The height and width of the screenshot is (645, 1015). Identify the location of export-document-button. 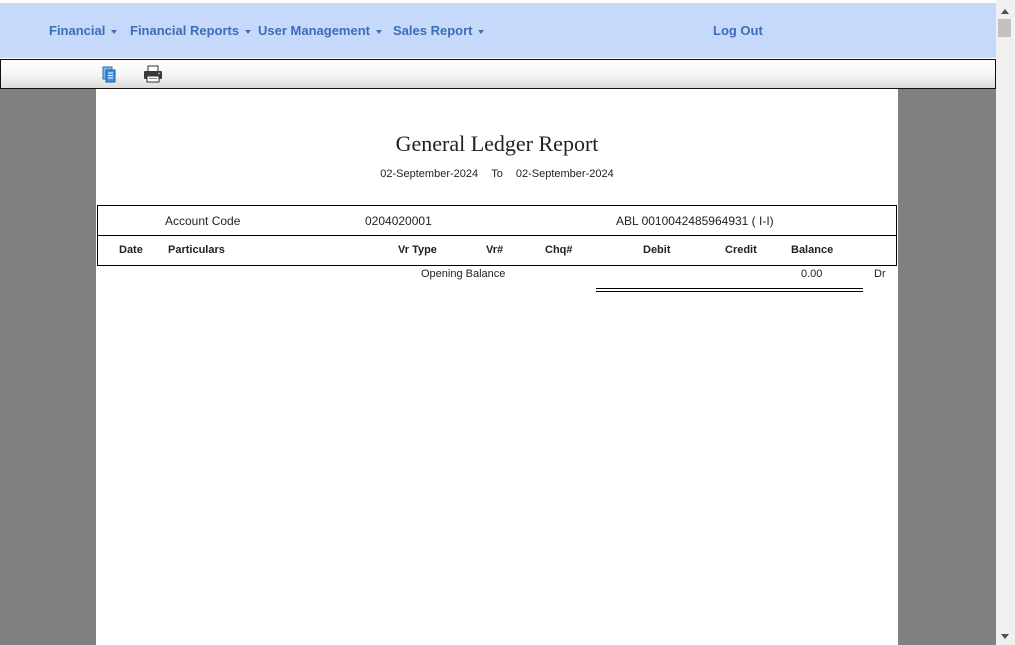
(109, 74).